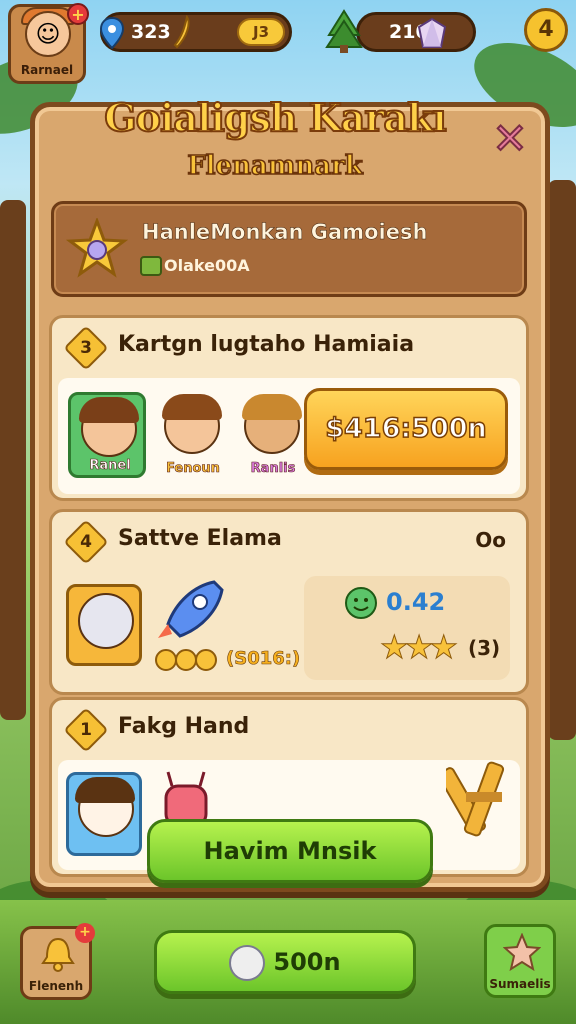  What do you see at coordinates (273, 469) in the screenshot?
I see `character-name: Ranlis` at bounding box center [273, 469].